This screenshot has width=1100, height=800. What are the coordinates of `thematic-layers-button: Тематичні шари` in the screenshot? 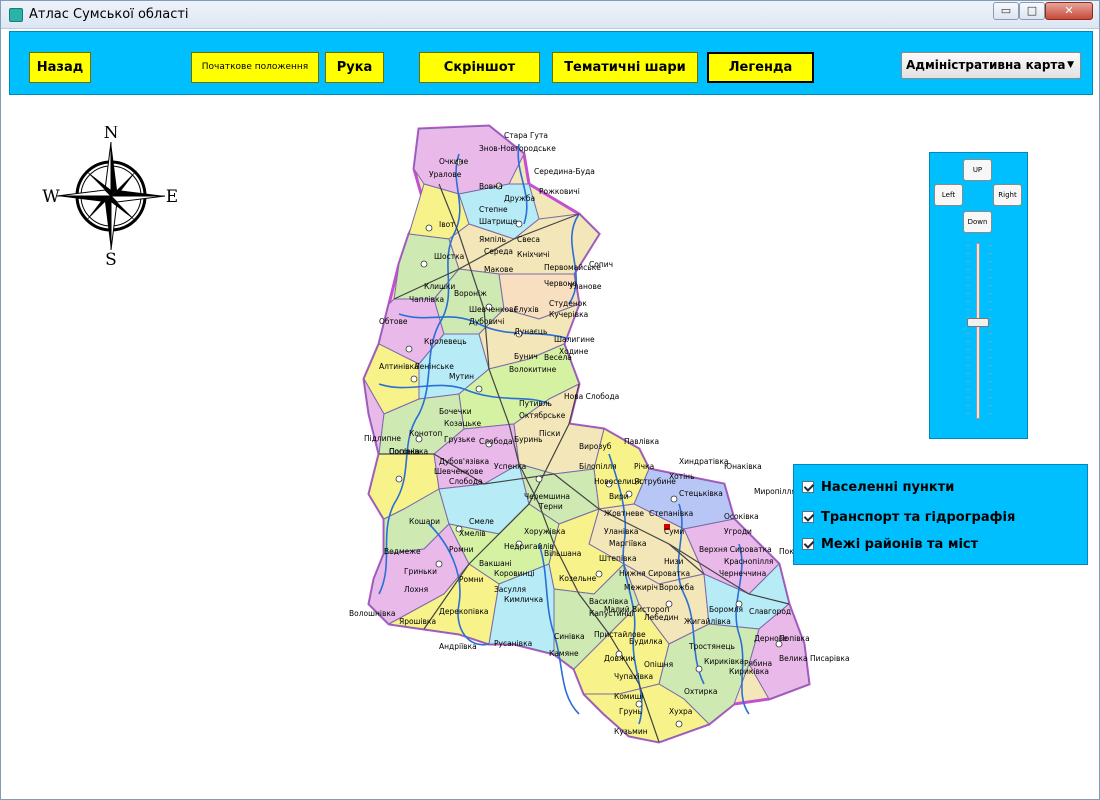 It's located at (625, 67).